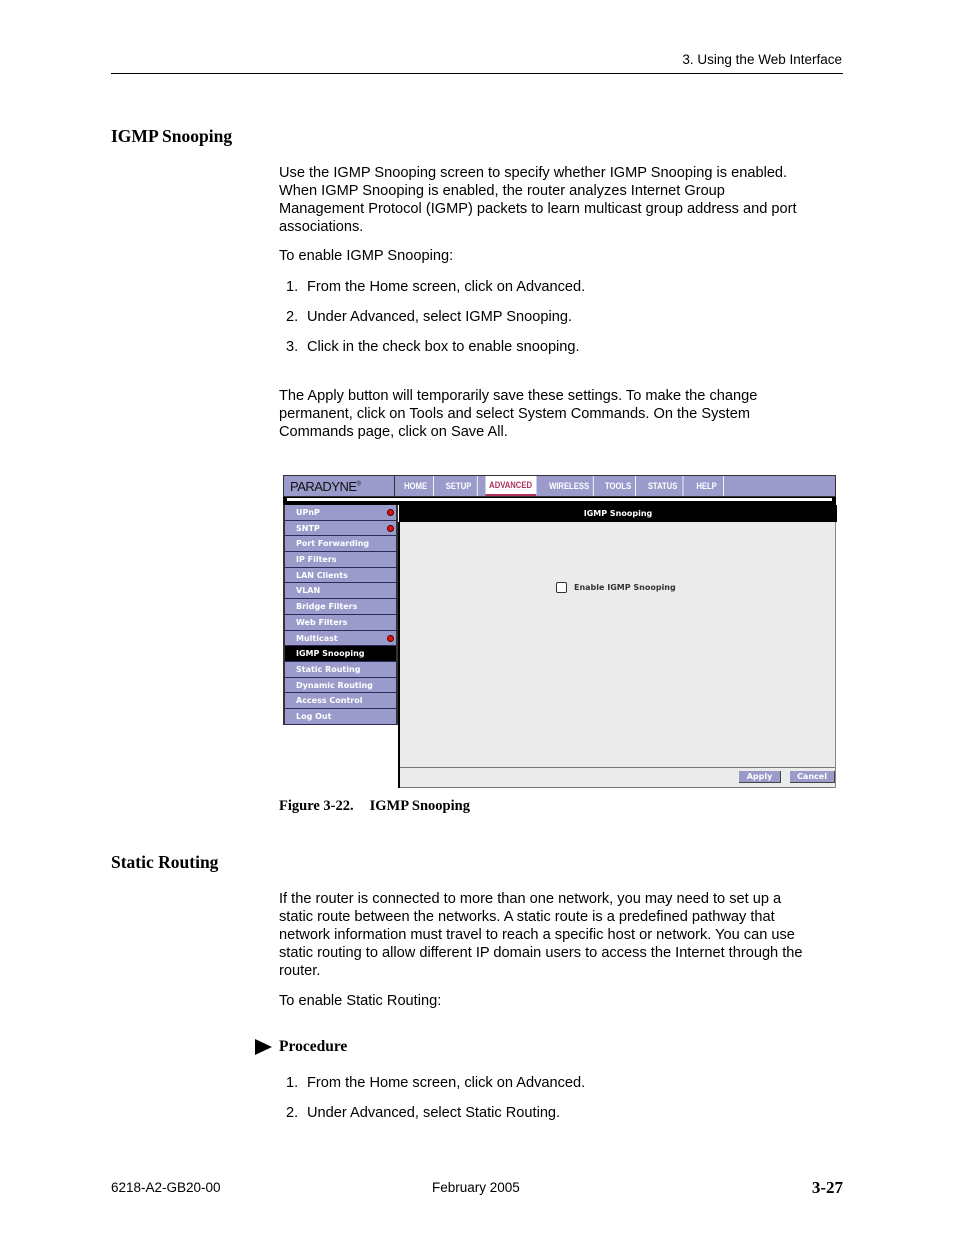  What do you see at coordinates (559, 499) in the screenshot?
I see `nav-separator-line` at bounding box center [559, 499].